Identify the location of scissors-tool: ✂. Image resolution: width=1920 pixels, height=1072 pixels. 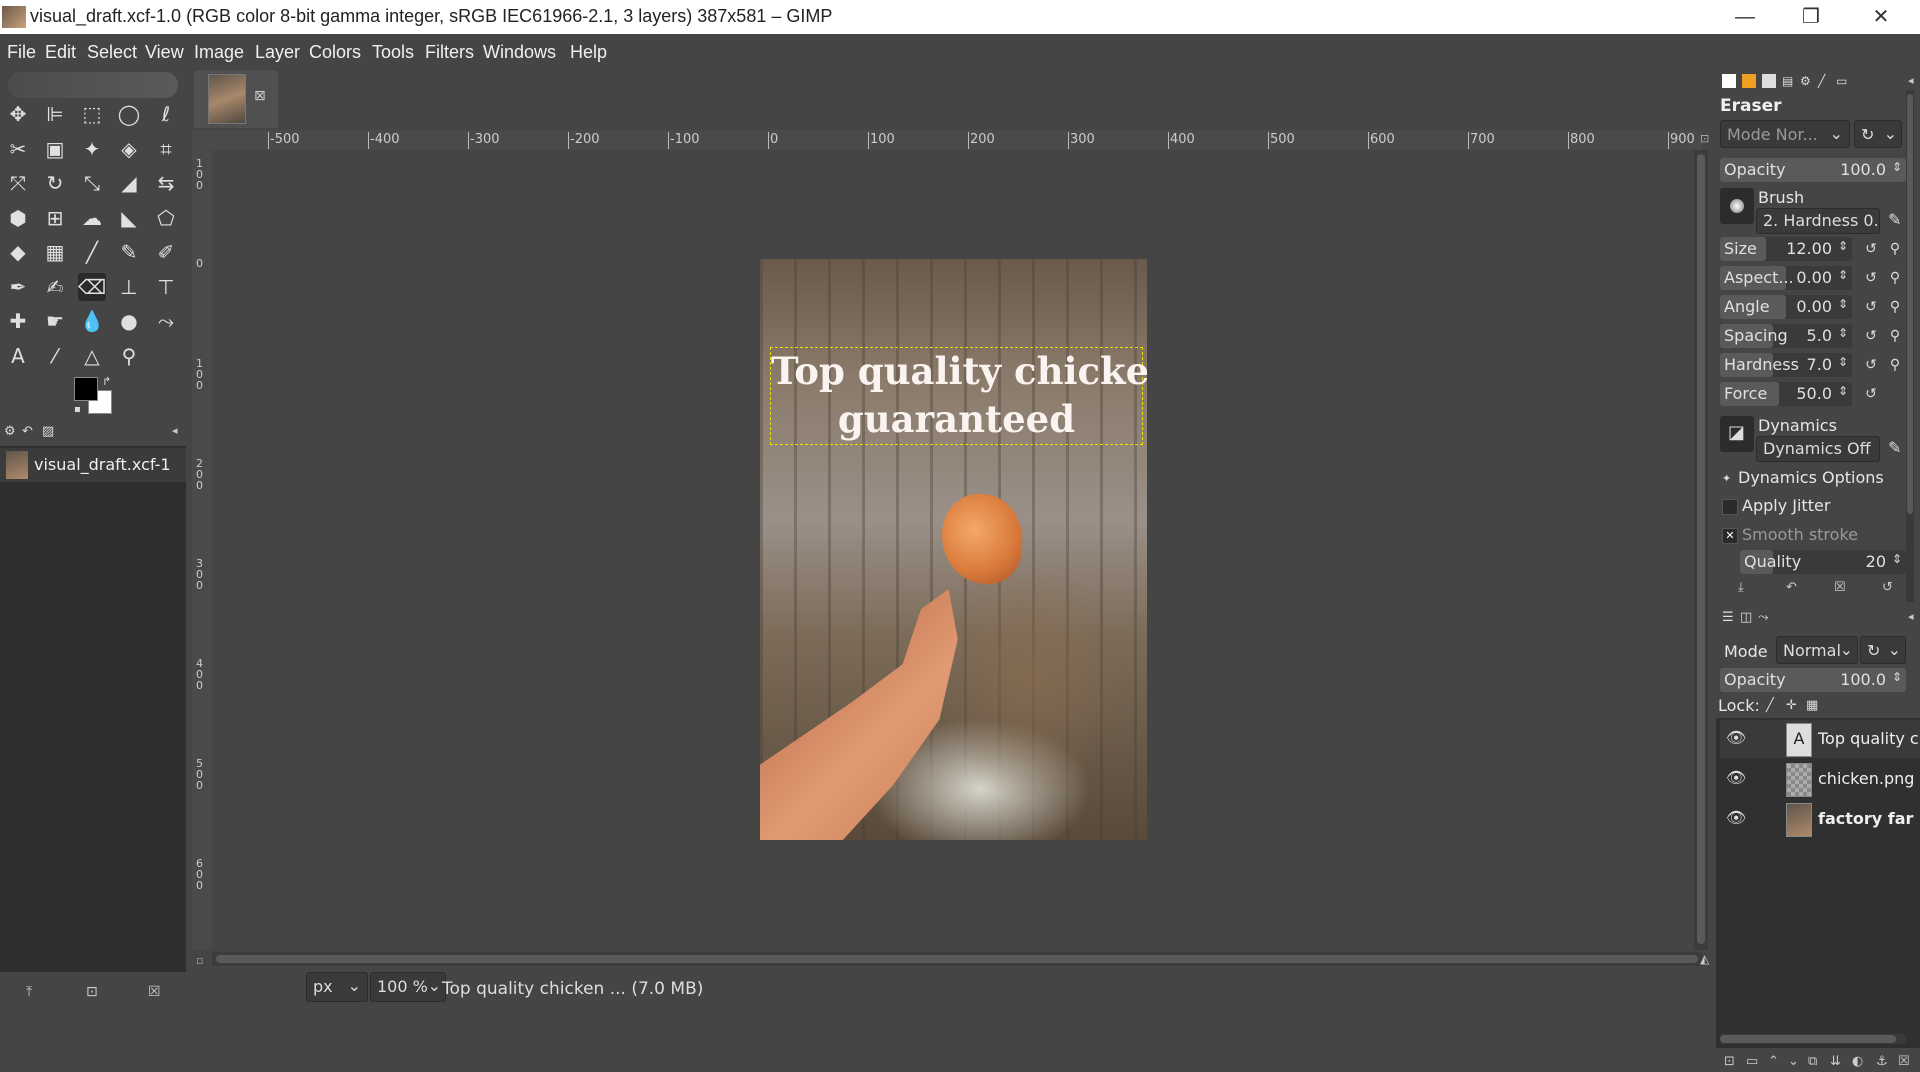
(18, 149).